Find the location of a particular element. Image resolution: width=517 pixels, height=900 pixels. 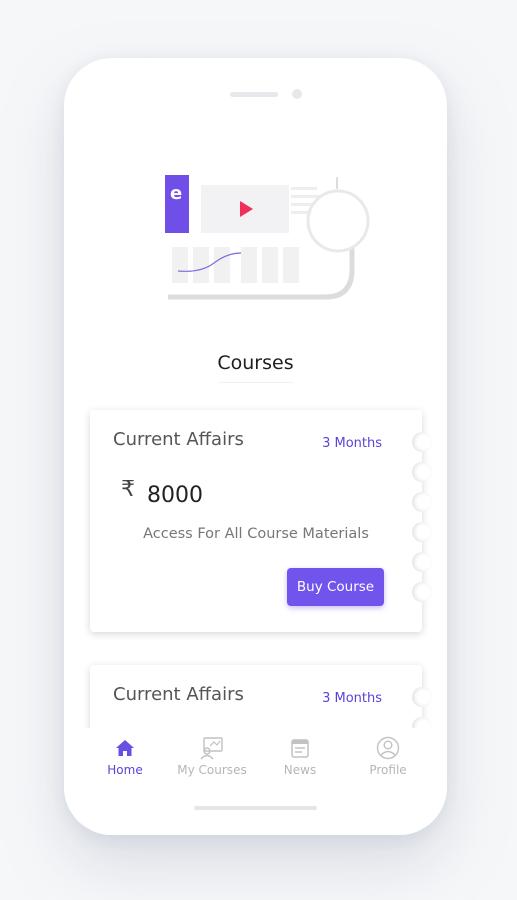

bottom-navigation: Home My Courses News Profile is located at coordinates (255, 781).